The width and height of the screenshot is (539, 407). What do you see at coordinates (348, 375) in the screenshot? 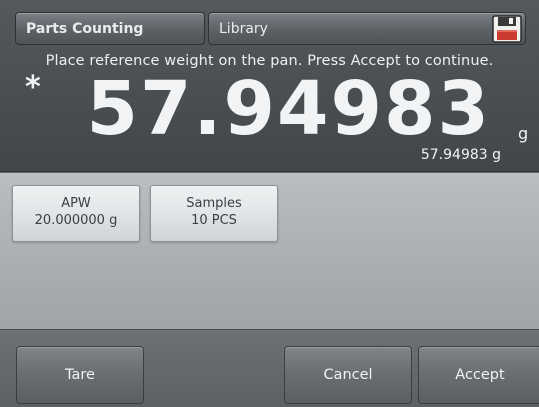
I see `cancel-button: Cancel` at bounding box center [348, 375].